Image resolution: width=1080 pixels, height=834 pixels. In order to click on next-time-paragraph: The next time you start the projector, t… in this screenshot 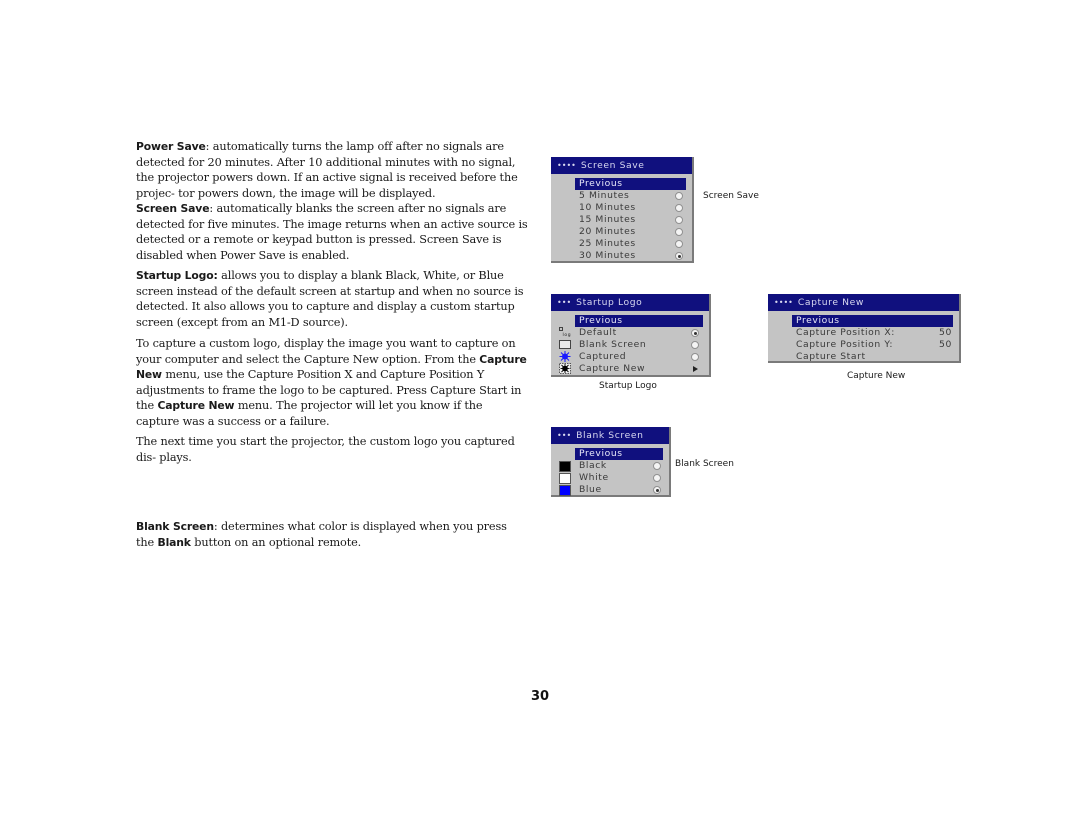, I will do `click(332, 449)`.